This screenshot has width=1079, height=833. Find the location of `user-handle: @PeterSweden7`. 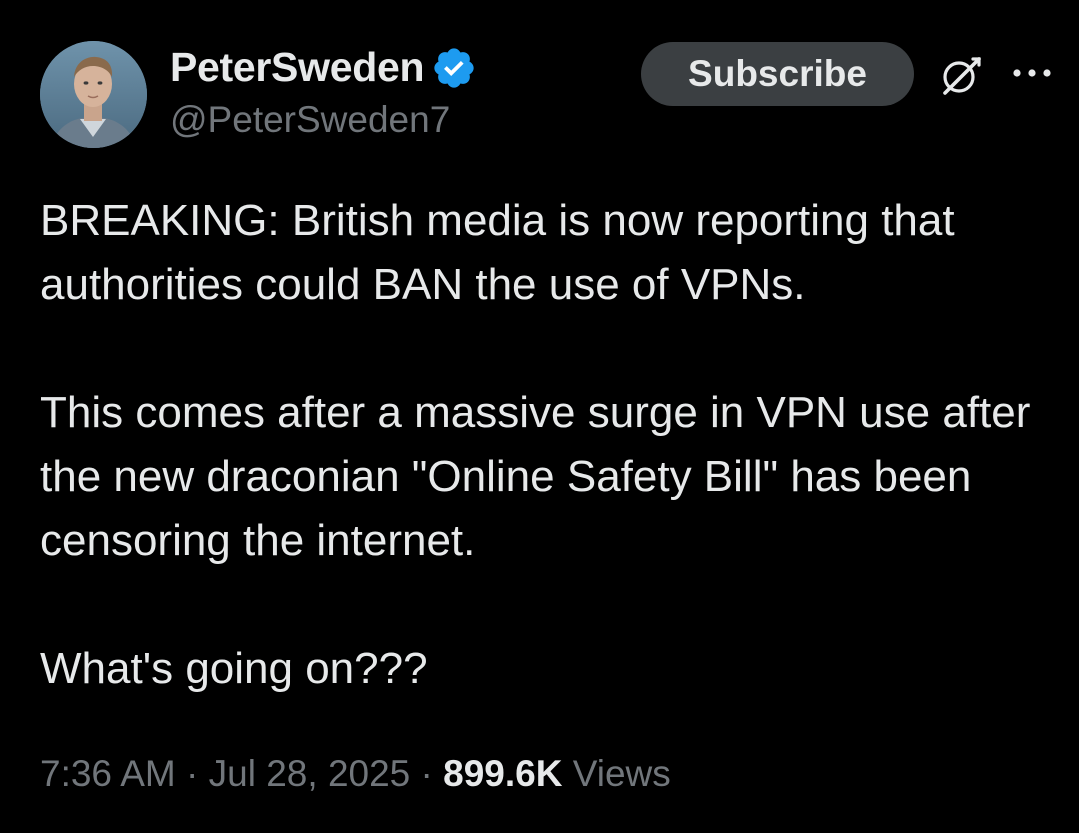

user-handle: @PeterSweden7 is located at coordinates (310, 120).